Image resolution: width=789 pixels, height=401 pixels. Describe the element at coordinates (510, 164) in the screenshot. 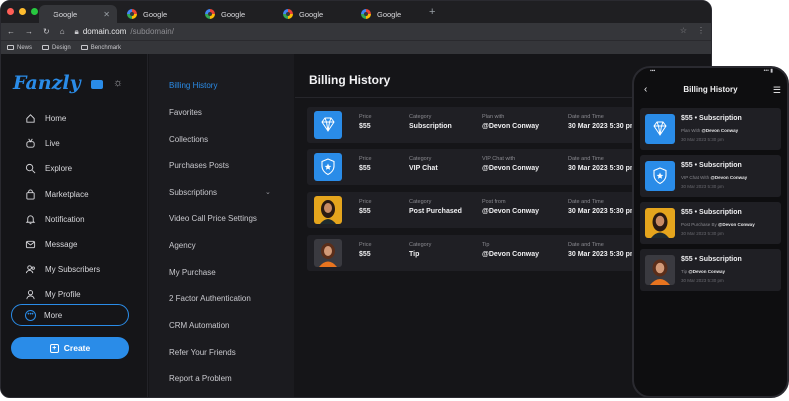

I see `who-col: VIP Chat with @Devon Conway` at that location.